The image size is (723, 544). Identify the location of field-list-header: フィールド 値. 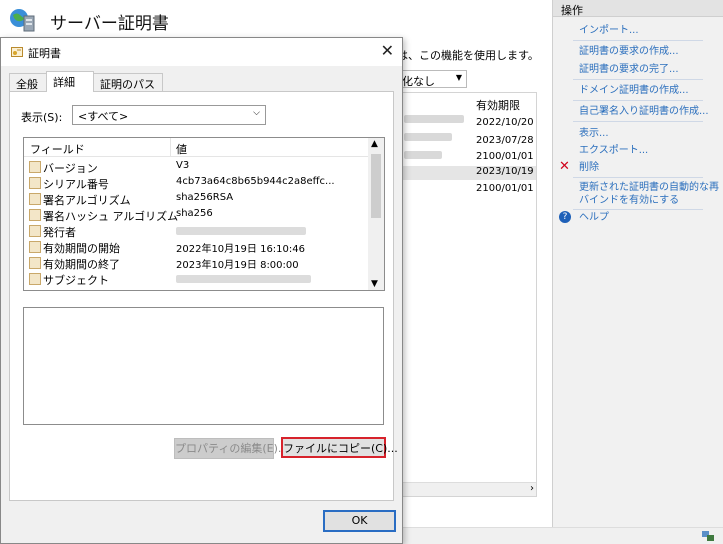
(196, 147).